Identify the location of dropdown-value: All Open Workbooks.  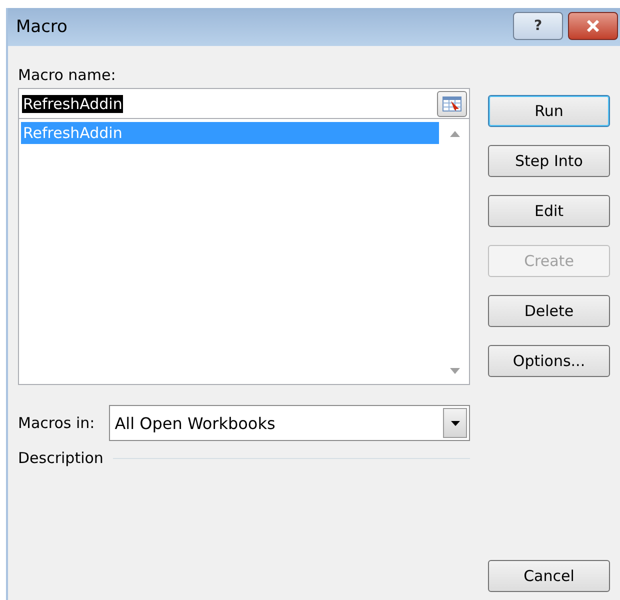
(195, 423).